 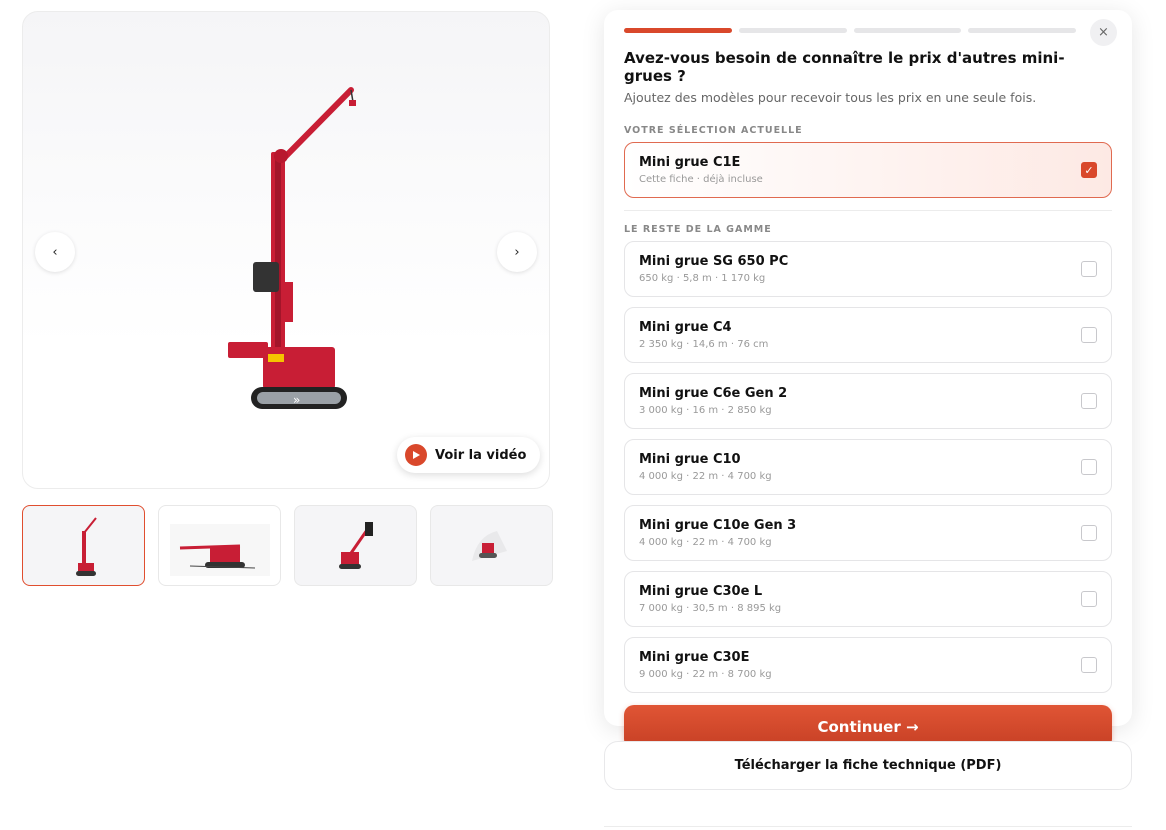 I want to click on thumbnail-crane-upright-image, so click(x=86, y=546).